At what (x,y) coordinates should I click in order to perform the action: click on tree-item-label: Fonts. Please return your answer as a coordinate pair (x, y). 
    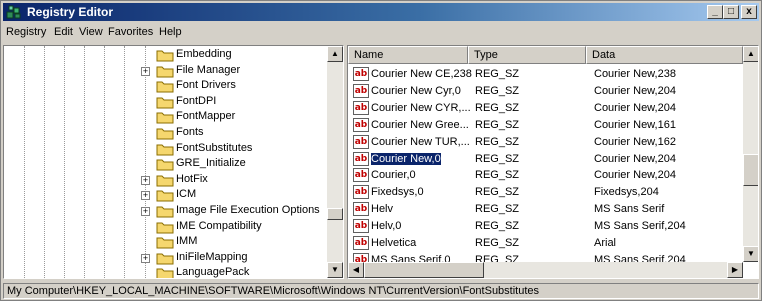
    Looking at the image, I should click on (190, 132).